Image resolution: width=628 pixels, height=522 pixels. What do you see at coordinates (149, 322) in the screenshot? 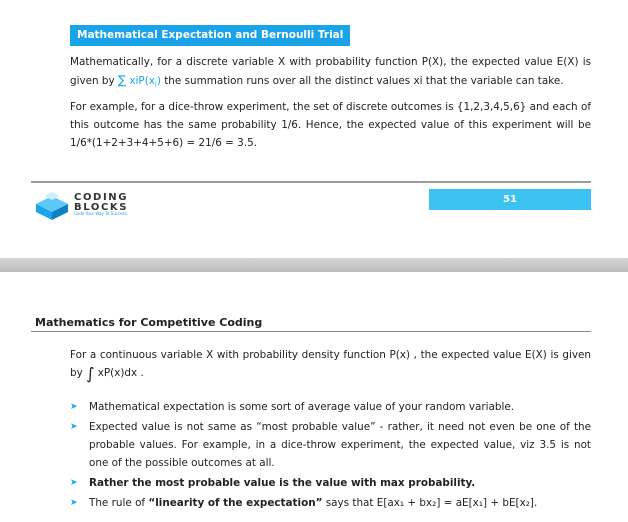
I see `page-header-title: Mathematics for Competitive Coding` at bounding box center [149, 322].